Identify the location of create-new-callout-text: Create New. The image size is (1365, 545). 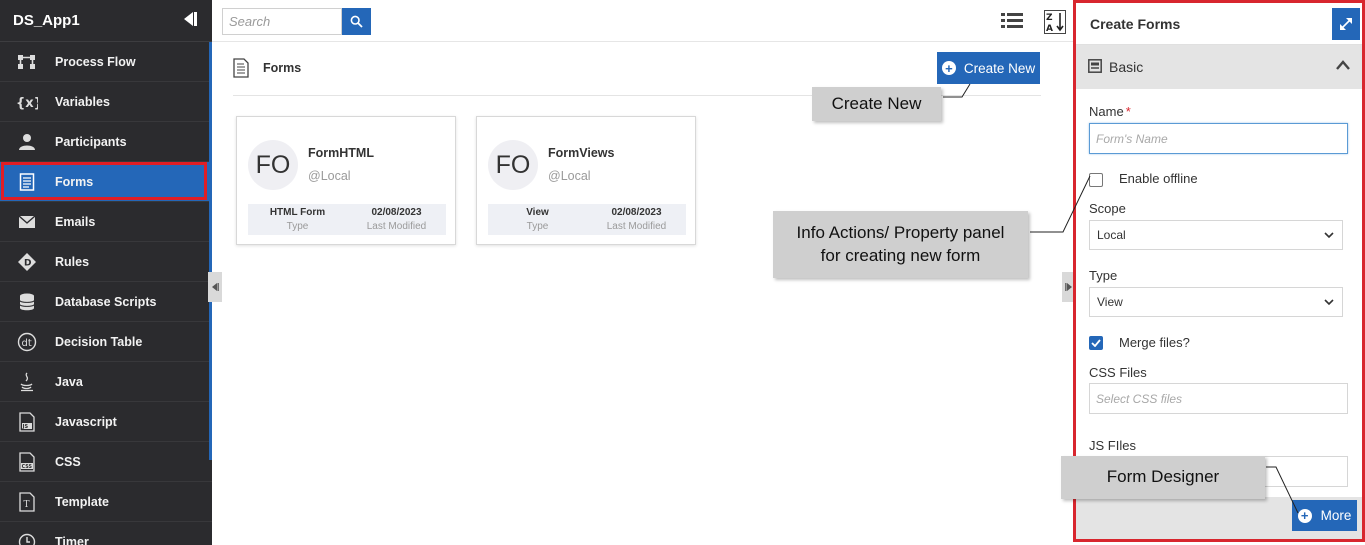
(876, 103).